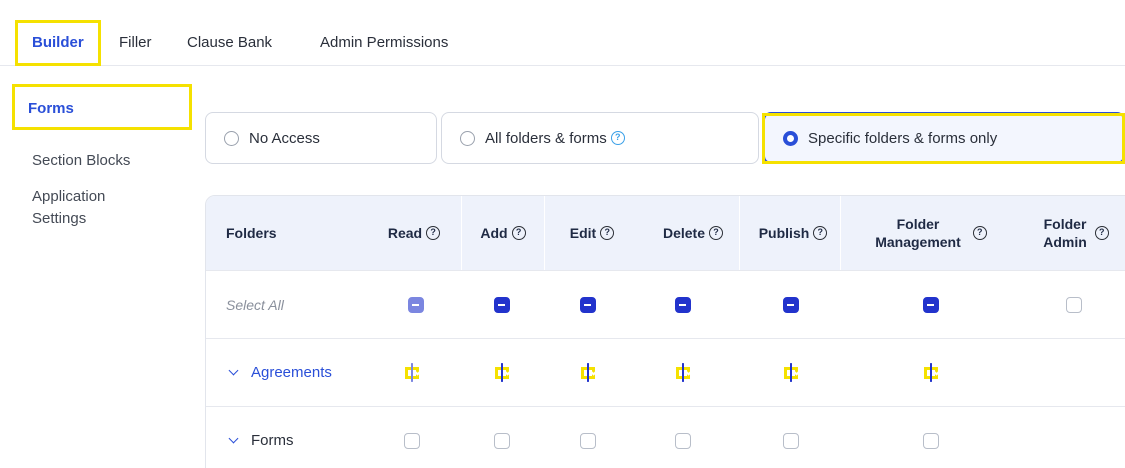 This screenshot has height=468, width=1125. What do you see at coordinates (321, 138) in the screenshot?
I see `access-option-no-access: No Access` at bounding box center [321, 138].